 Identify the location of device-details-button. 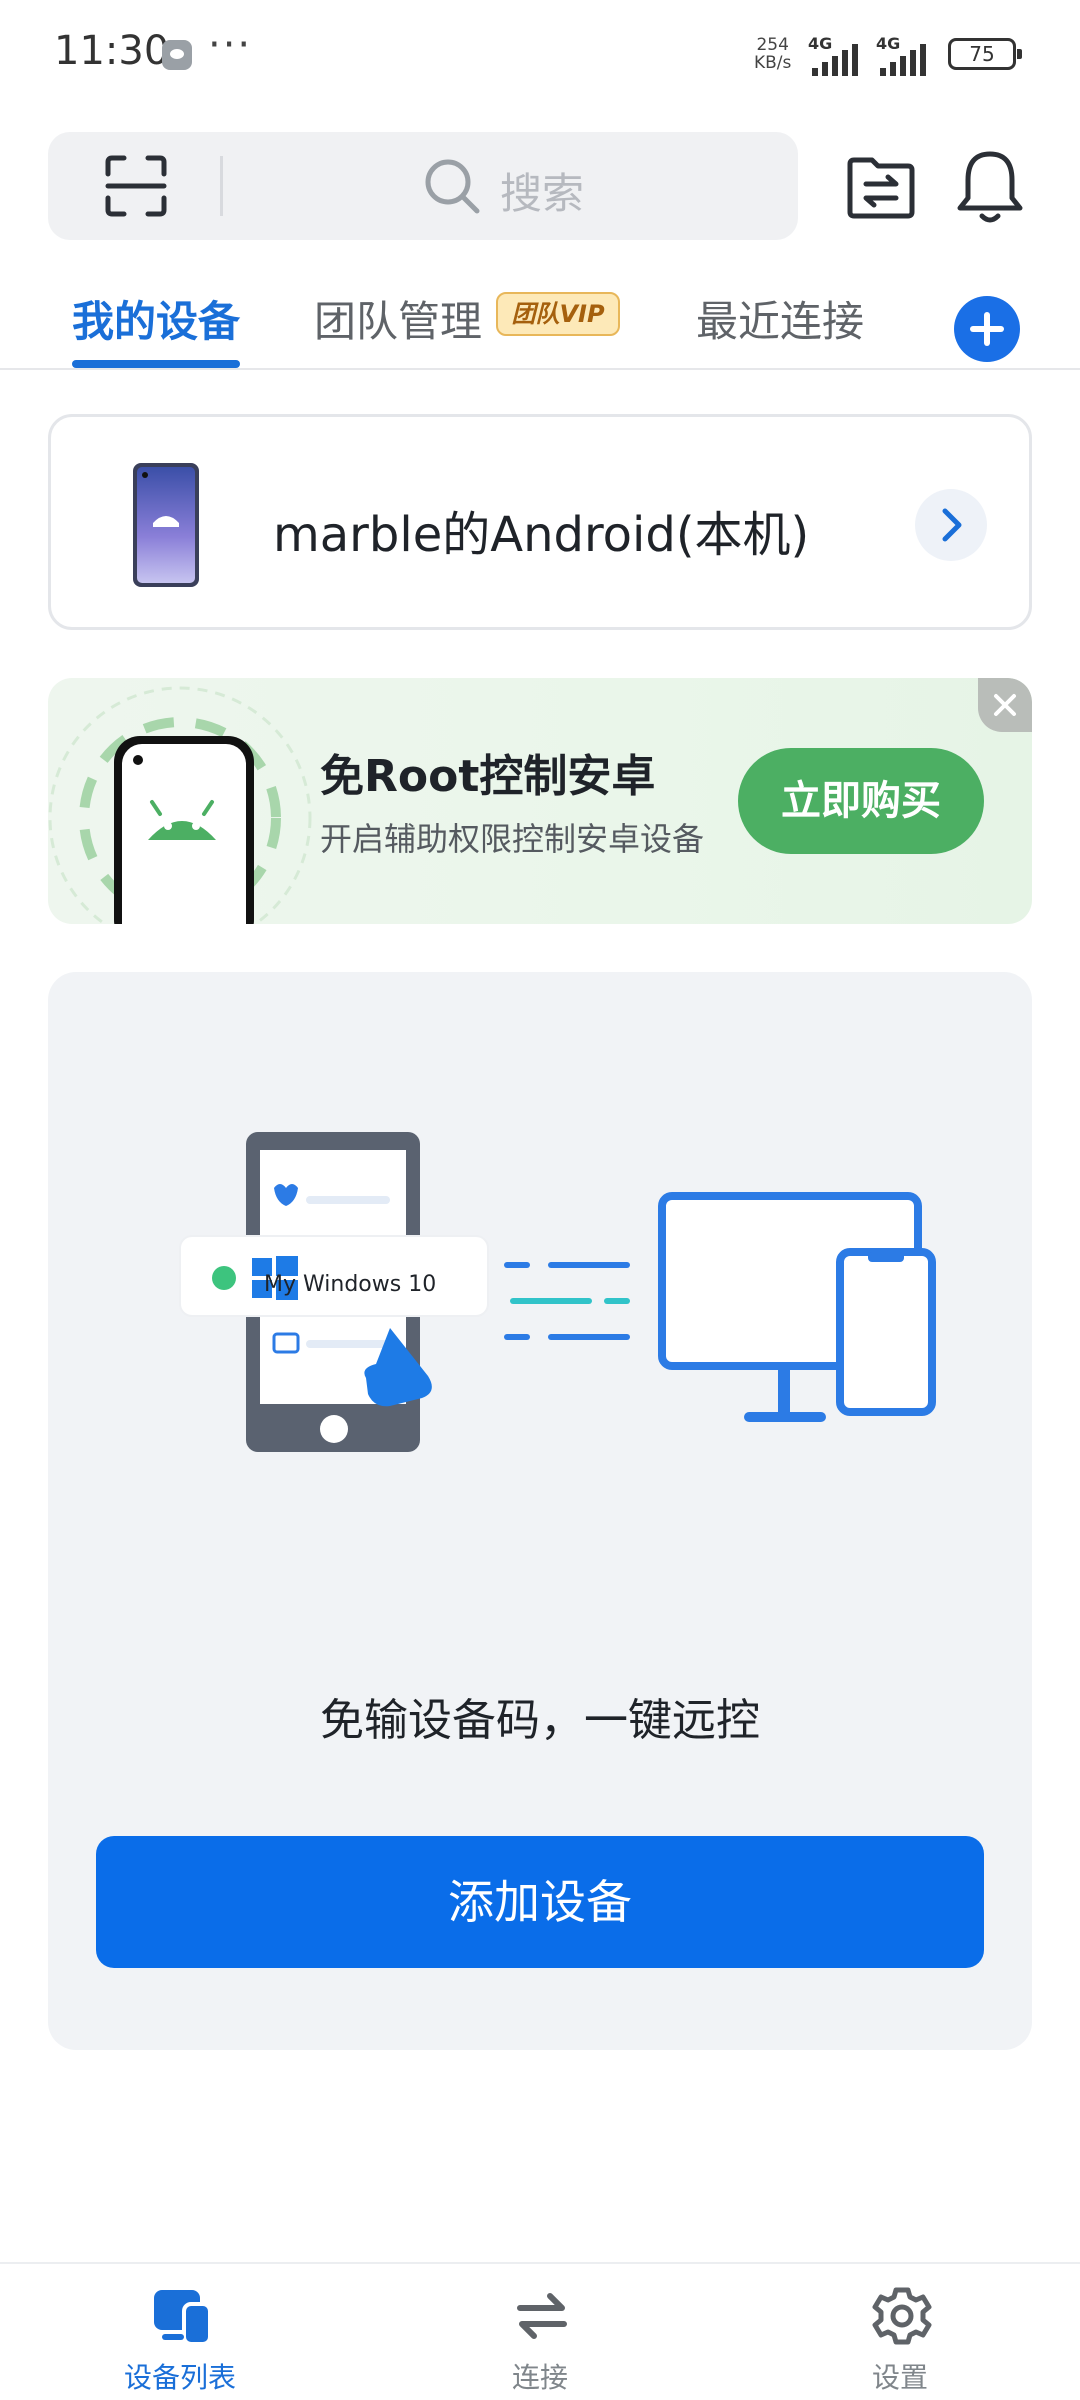
(951, 525).